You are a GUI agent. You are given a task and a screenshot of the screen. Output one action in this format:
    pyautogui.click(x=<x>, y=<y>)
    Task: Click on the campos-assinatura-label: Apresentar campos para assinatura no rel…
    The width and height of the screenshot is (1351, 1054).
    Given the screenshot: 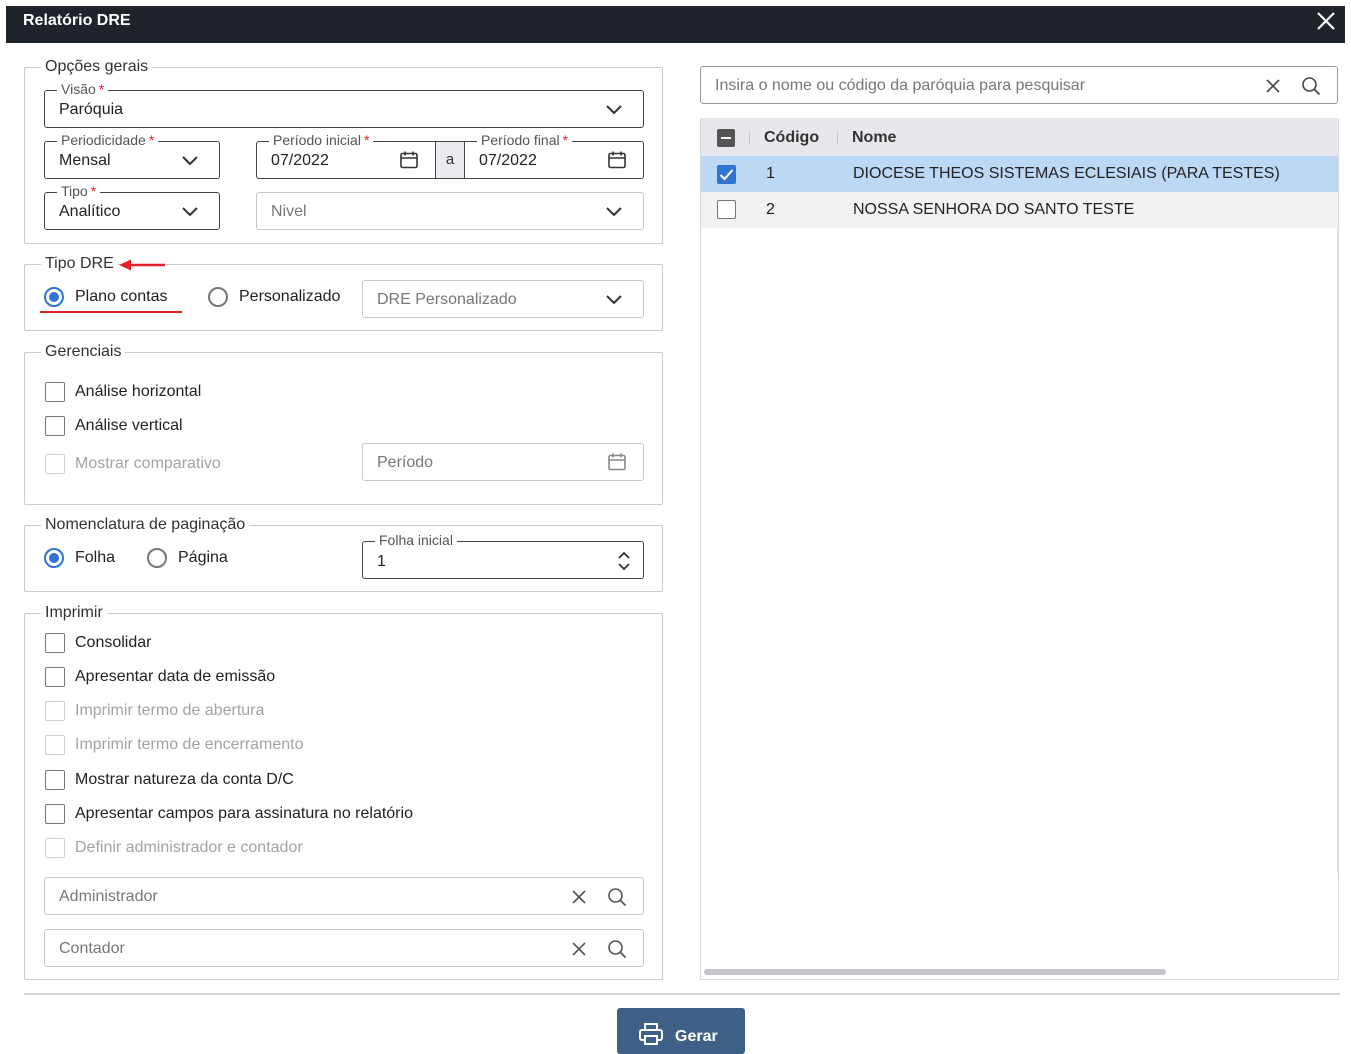 What is the action you would take?
    pyautogui.click(x=244, y=814)
    